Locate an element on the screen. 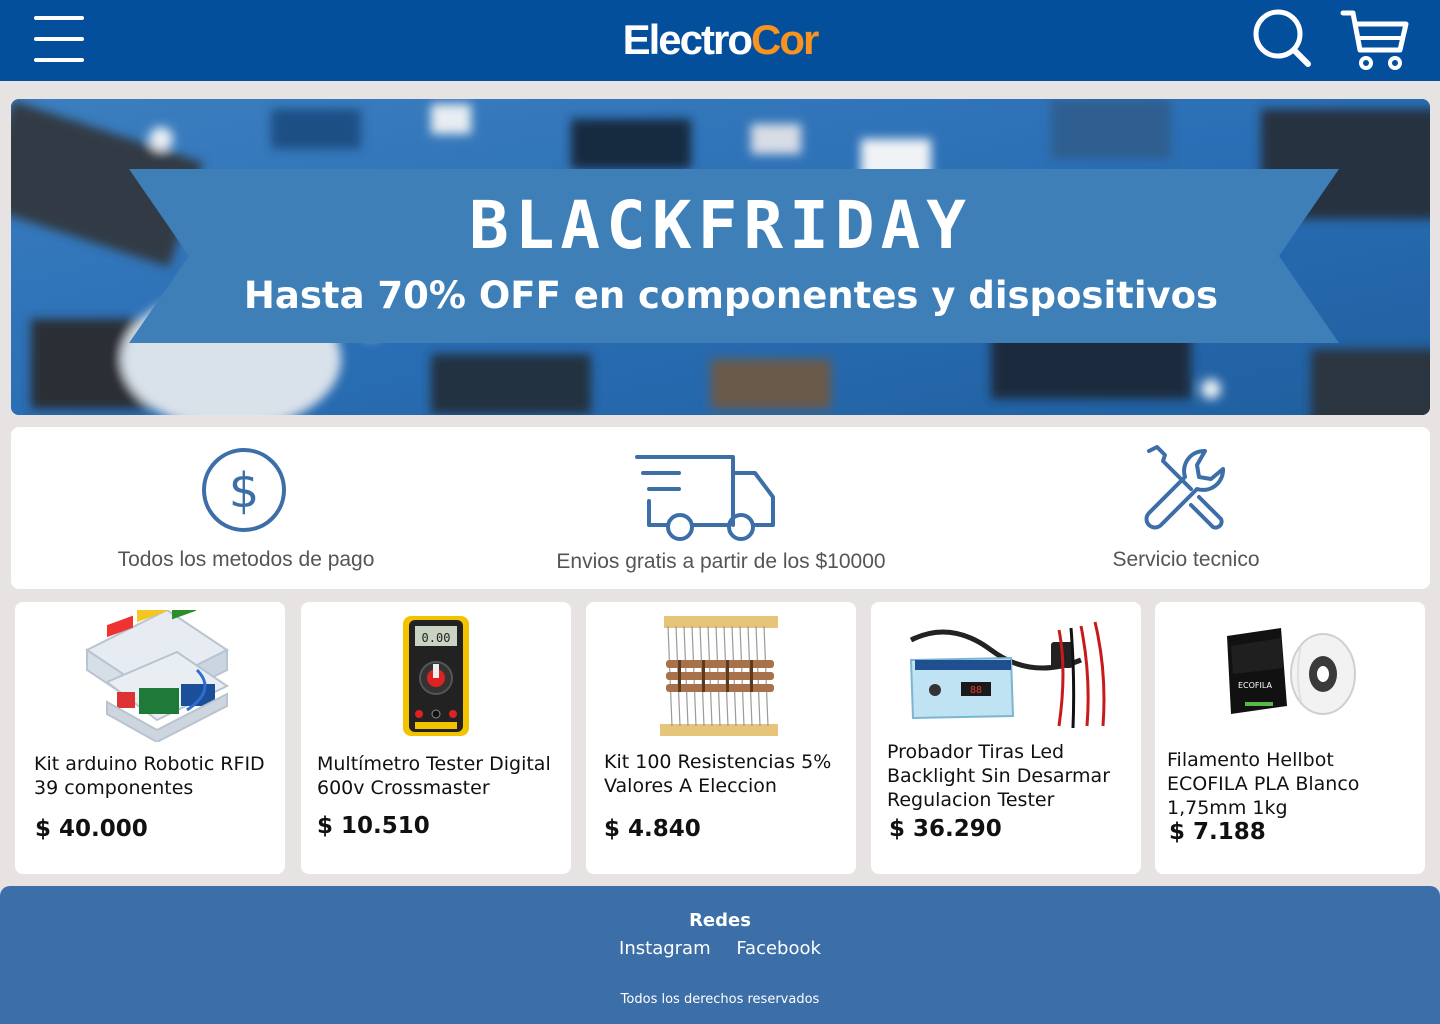 This screenshot has width=1440, height=1024. product-price: $ 7.188 is located at coordinates (1217, 832).